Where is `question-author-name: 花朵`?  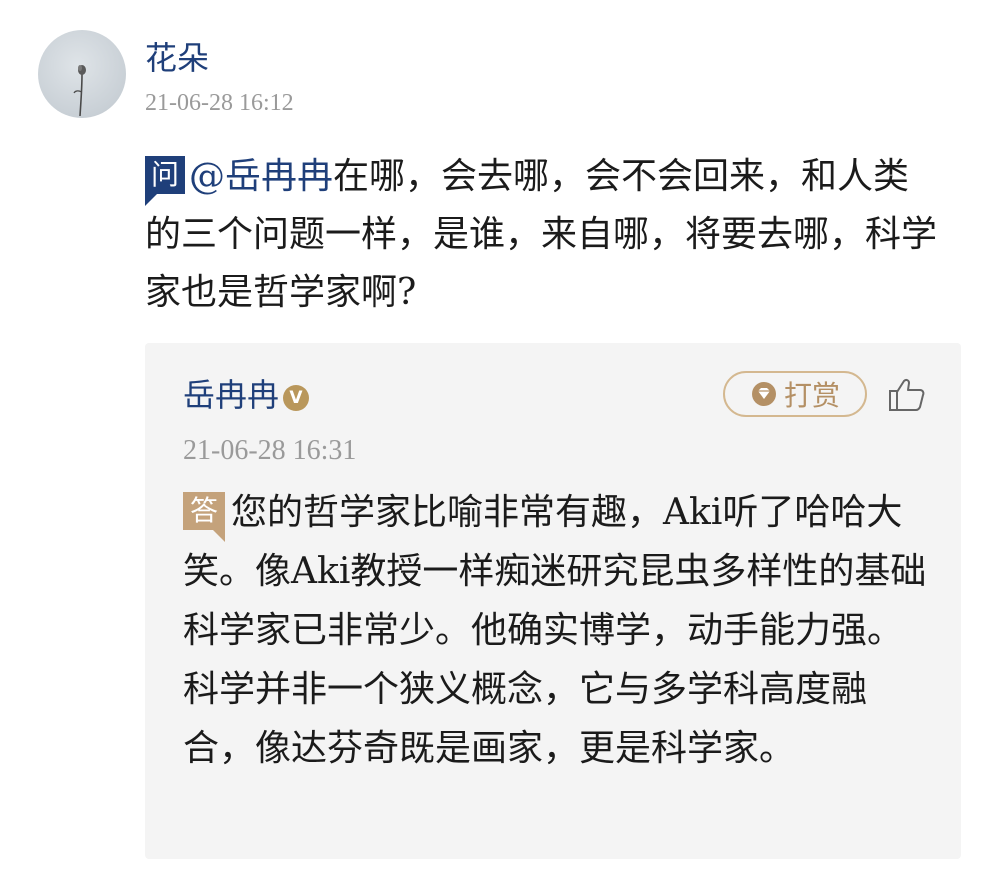 question-author-name: 花朵 is located at coordinates (177, 58).